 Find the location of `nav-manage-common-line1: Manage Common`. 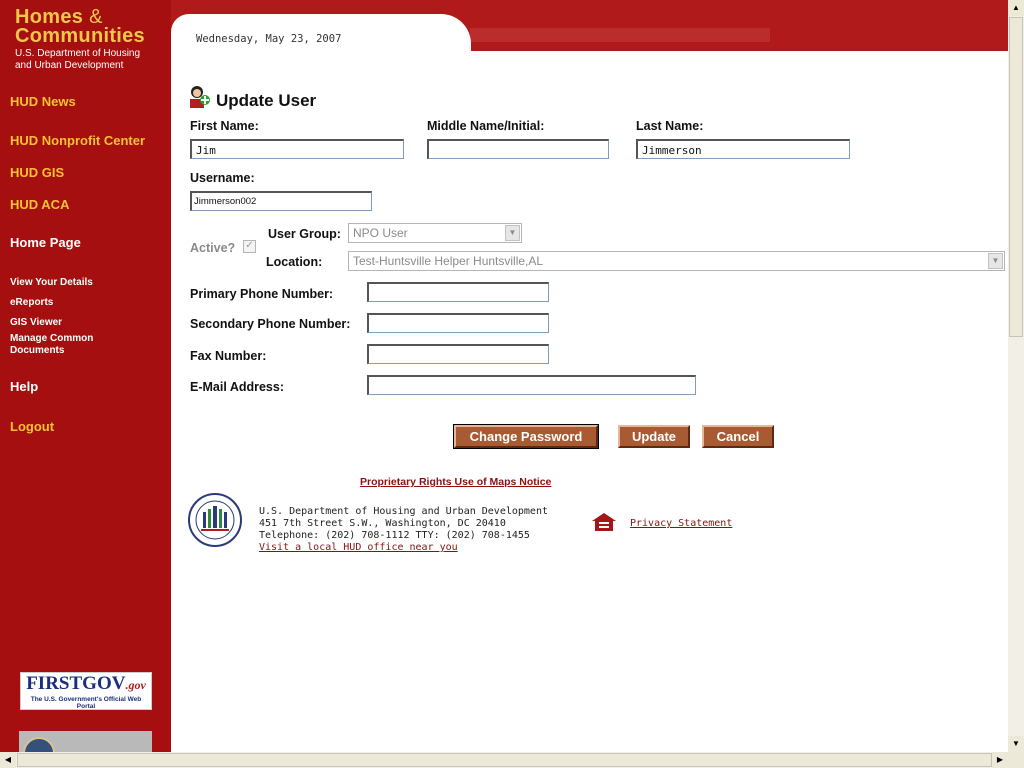

nav-manage-common-line1: Manage Common is located at coordinates (52, 338).